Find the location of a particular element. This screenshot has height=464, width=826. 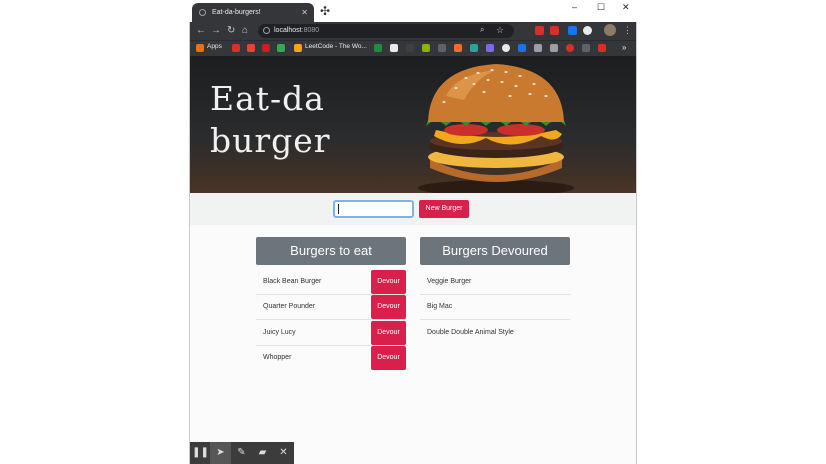

back-icon: ← is located at coordinates (201, 30).